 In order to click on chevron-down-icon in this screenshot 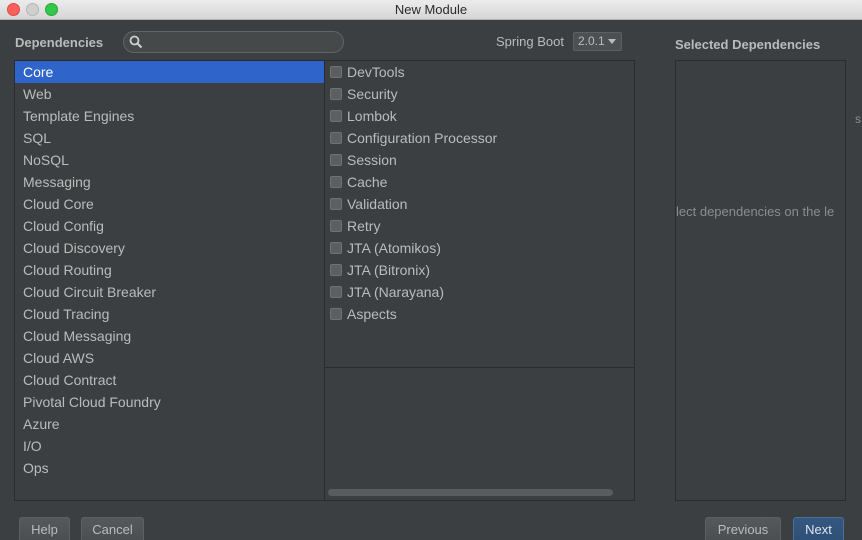, I will do `click(612, 41)`.